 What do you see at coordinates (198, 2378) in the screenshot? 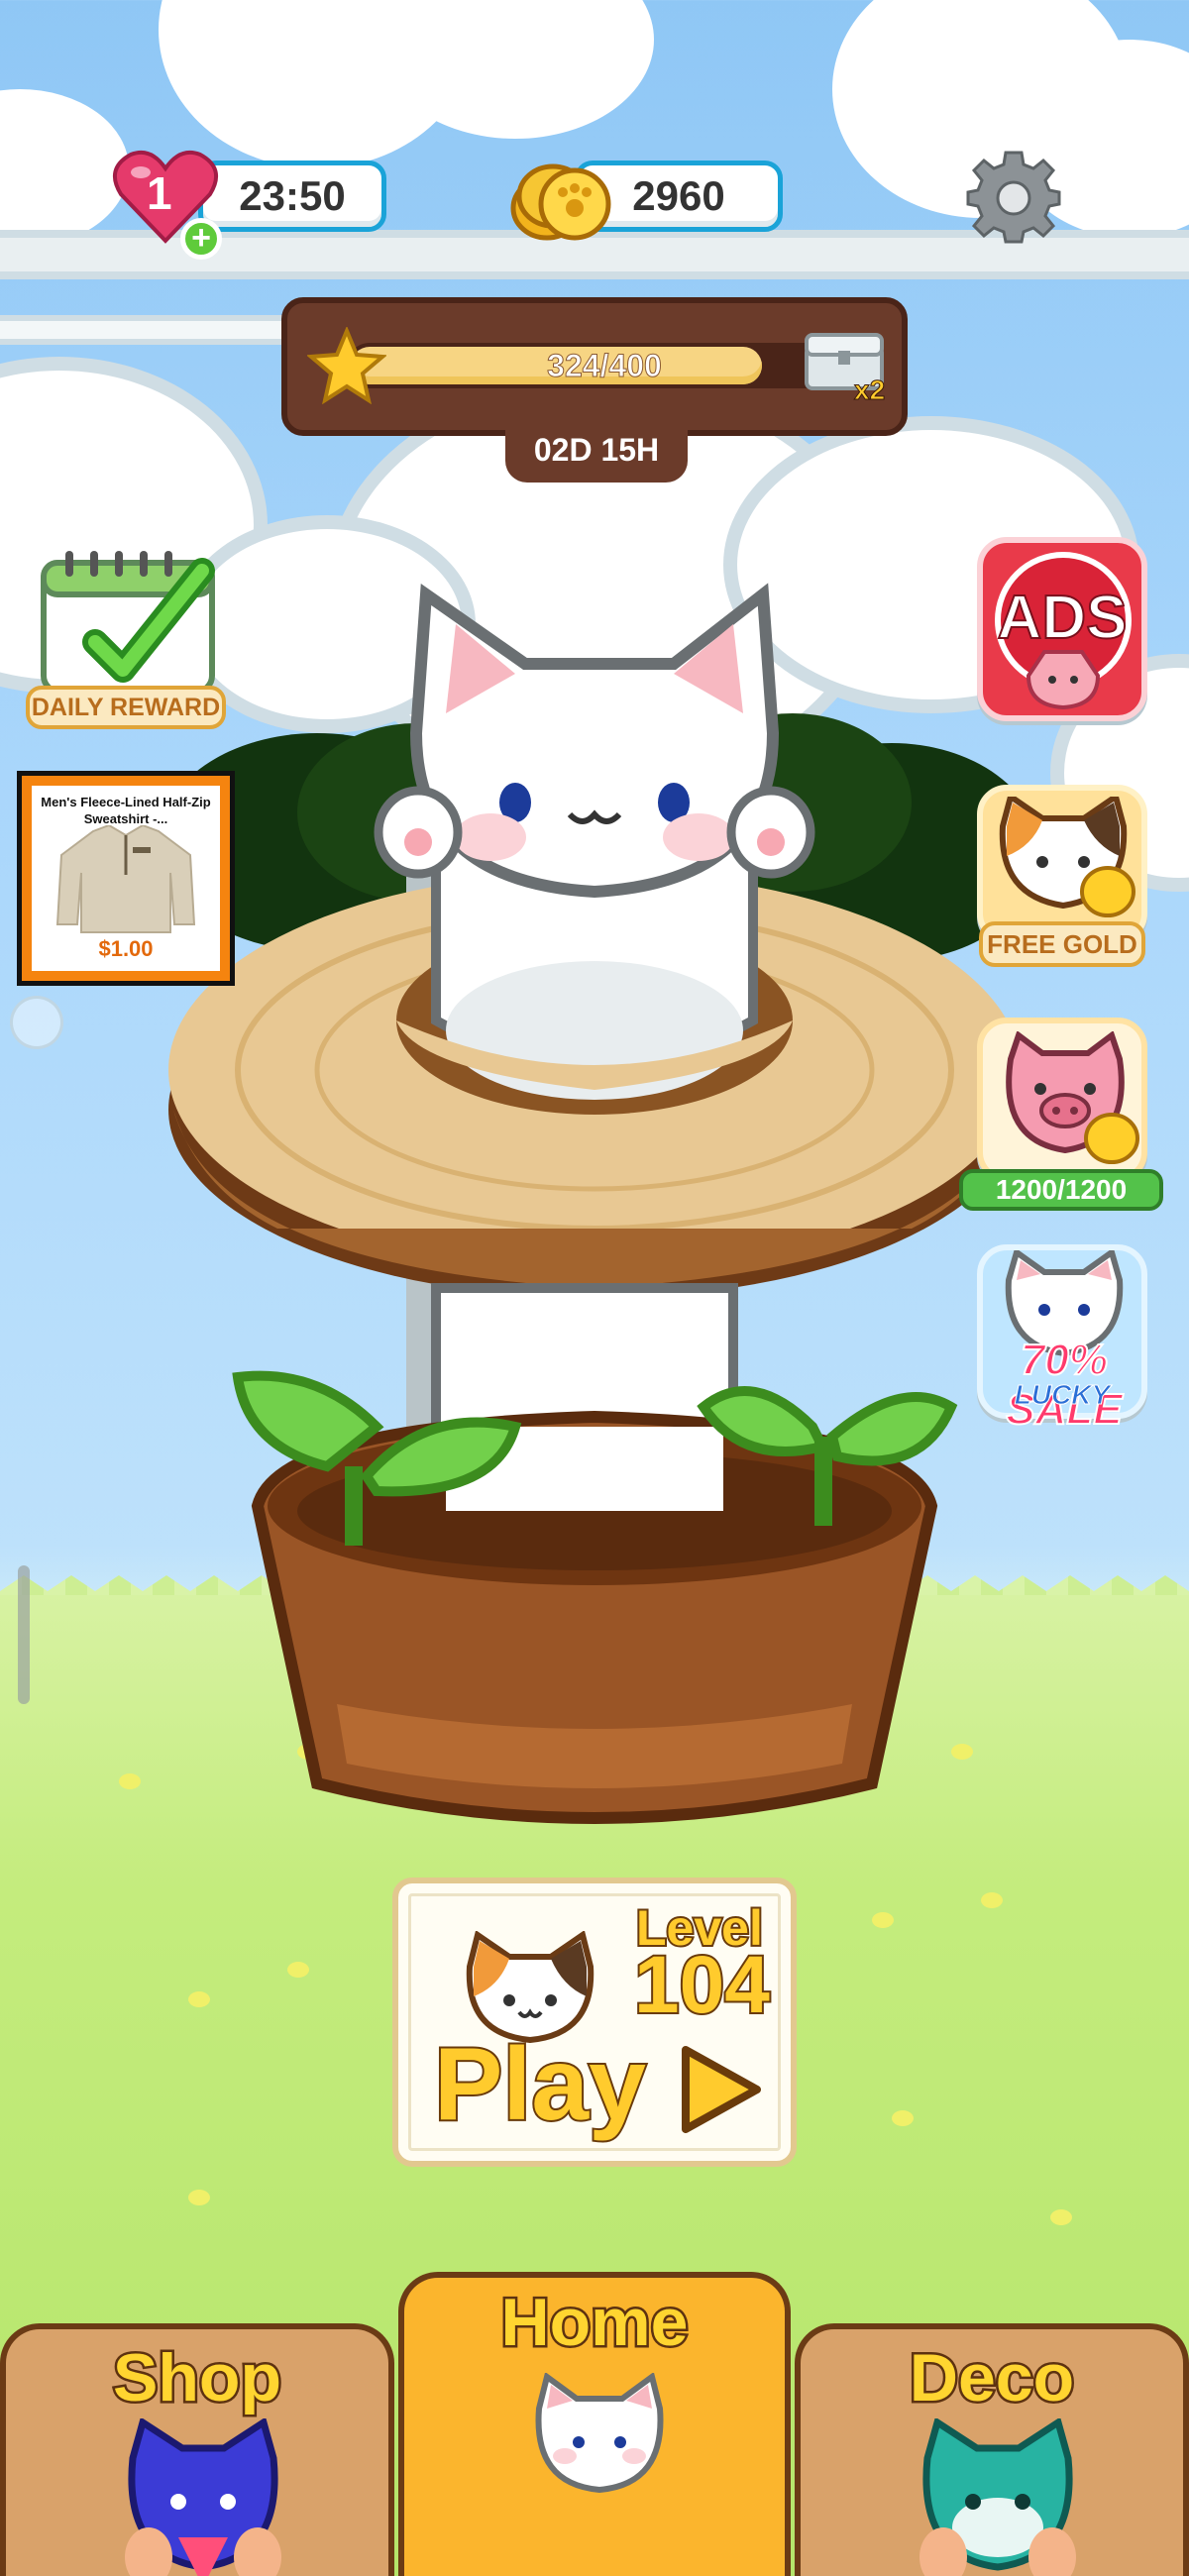
I see `shop-label: Shop` at bounding box center [198, 2378].